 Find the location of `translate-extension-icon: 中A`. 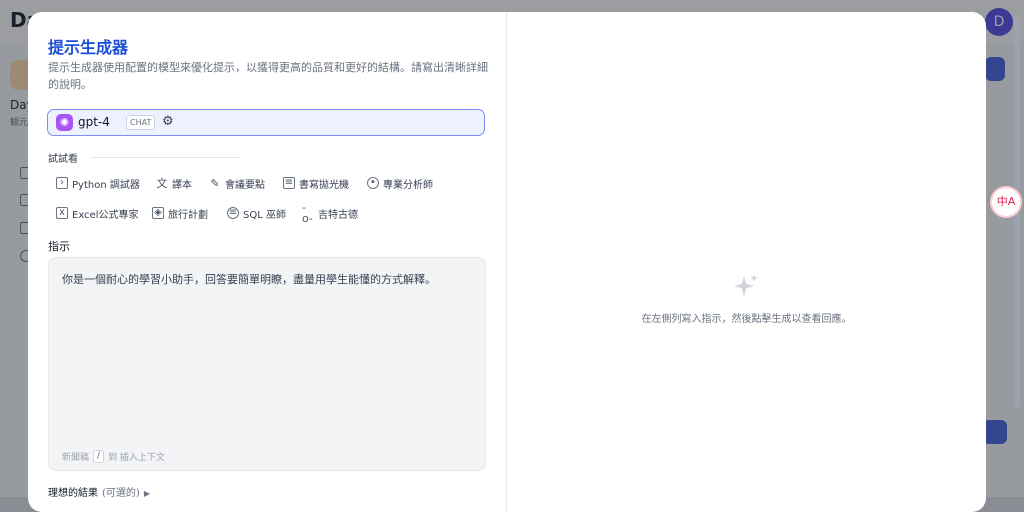

translate-extension-icon: 中A is located at coordinates (1006, 202).